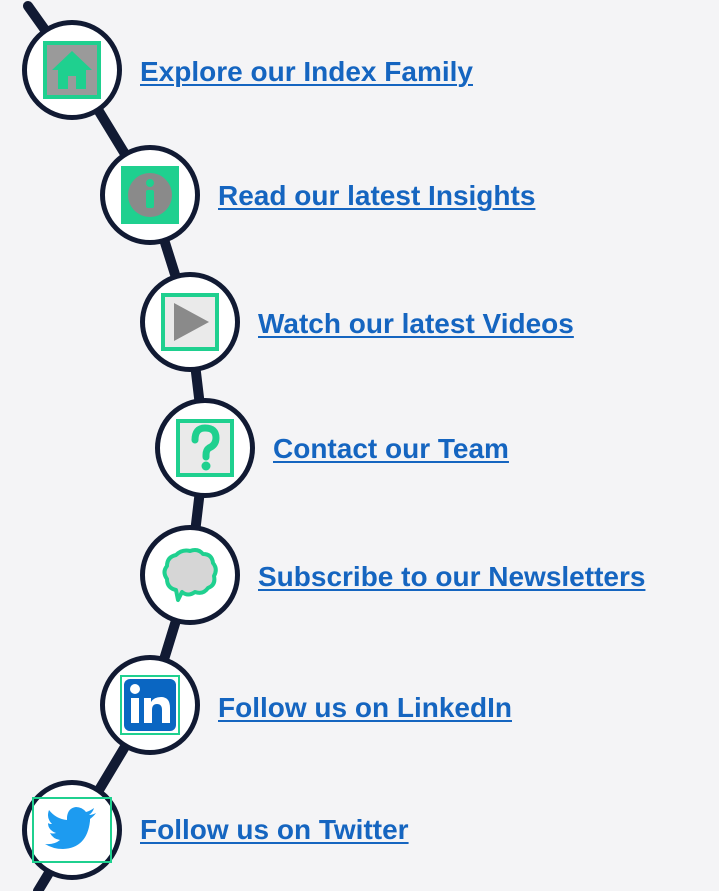 Image resolution: width=719 pixels, height=891 pixels. I want to click on linkedin-node, so click(150, 705).